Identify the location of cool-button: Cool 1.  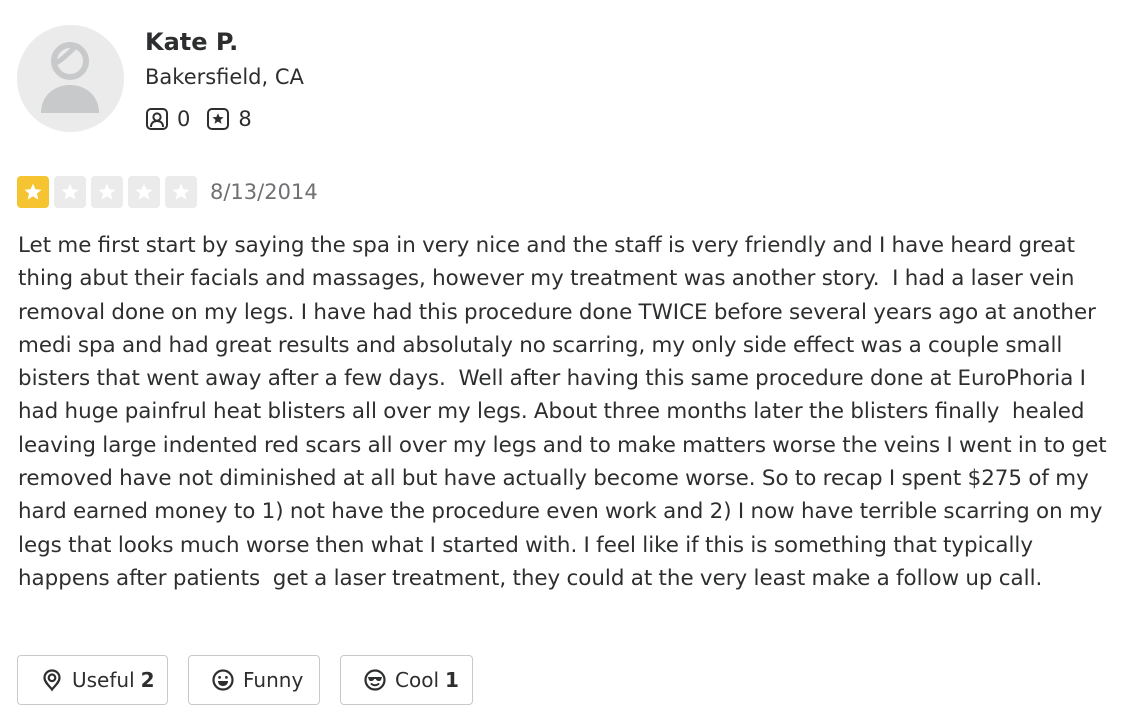
(406, 680).